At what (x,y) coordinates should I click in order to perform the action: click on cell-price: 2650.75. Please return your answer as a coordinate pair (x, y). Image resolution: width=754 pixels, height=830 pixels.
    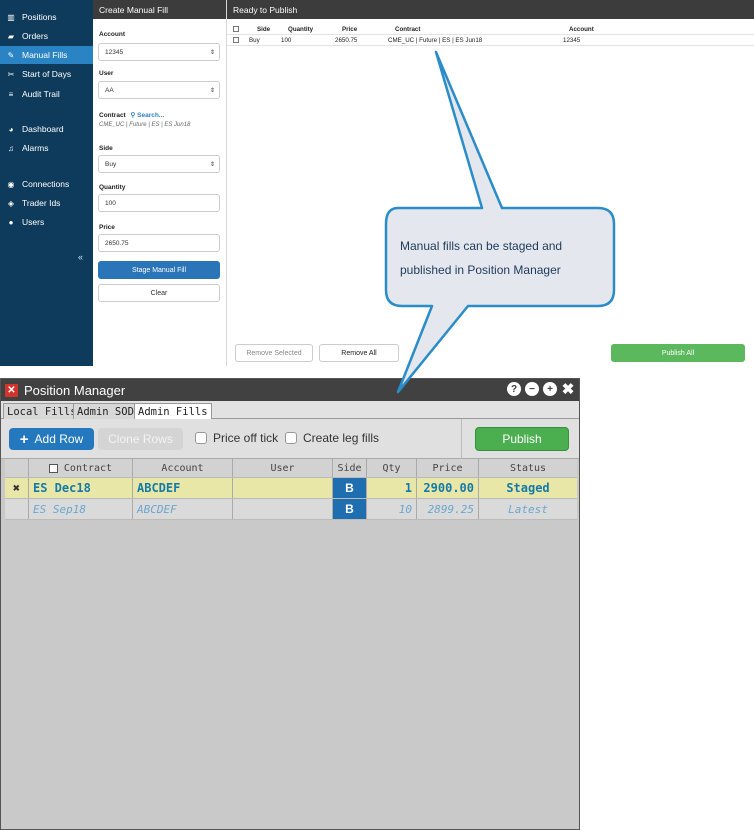
    Looking at the image, I should click on (346, 40).